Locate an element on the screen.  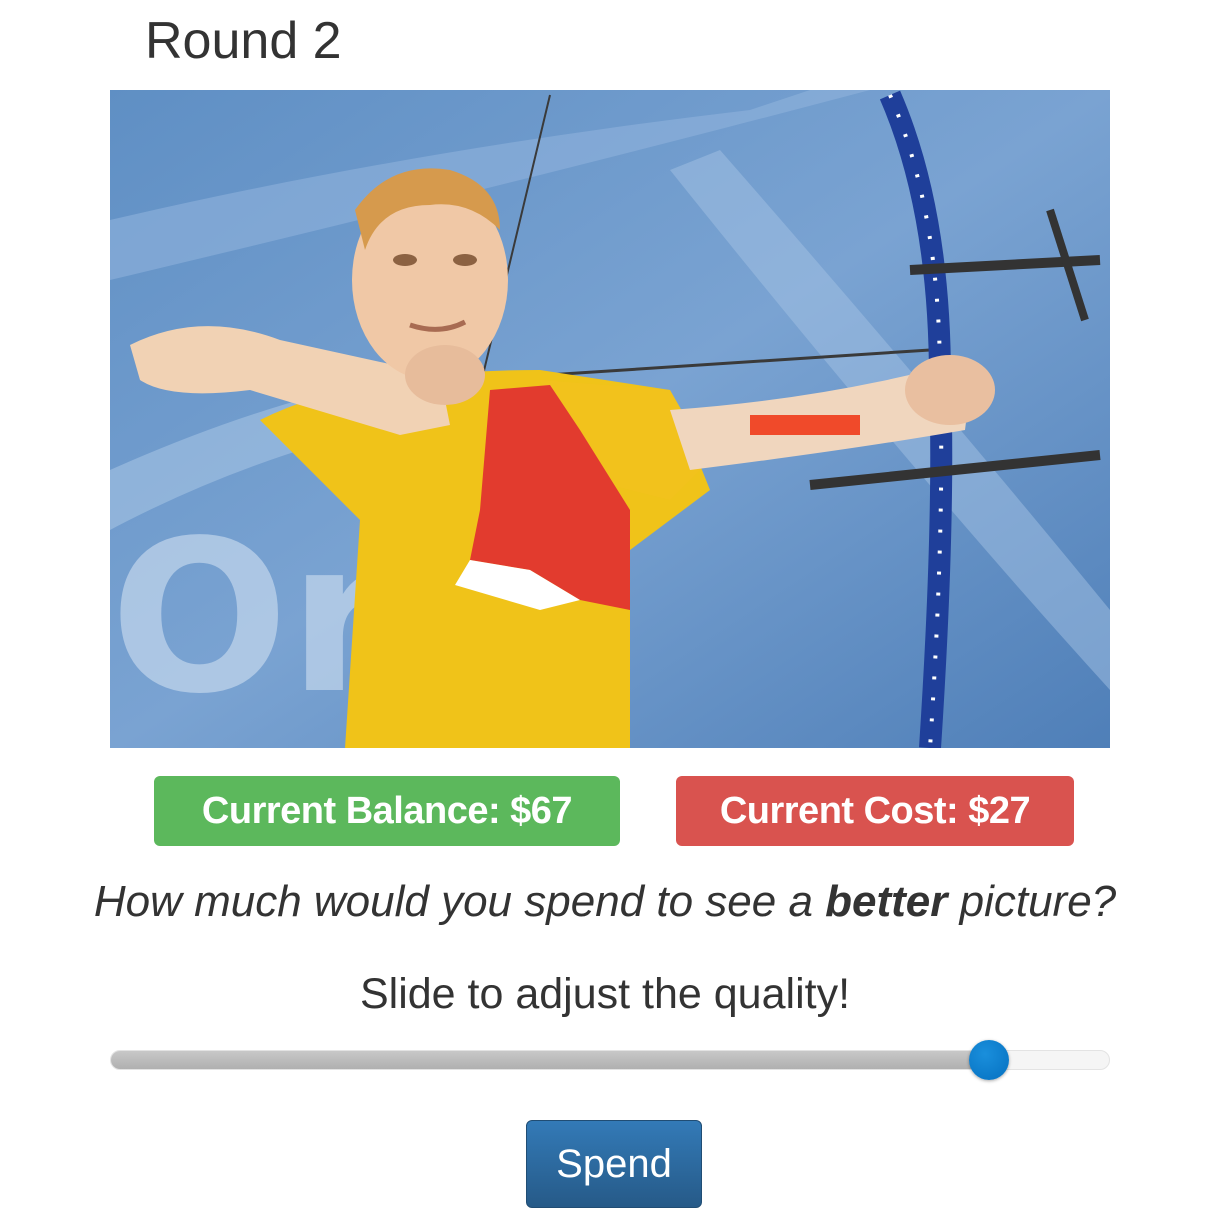
question-text-before: How much would you spend to see a is located at coordinates (459, 901).